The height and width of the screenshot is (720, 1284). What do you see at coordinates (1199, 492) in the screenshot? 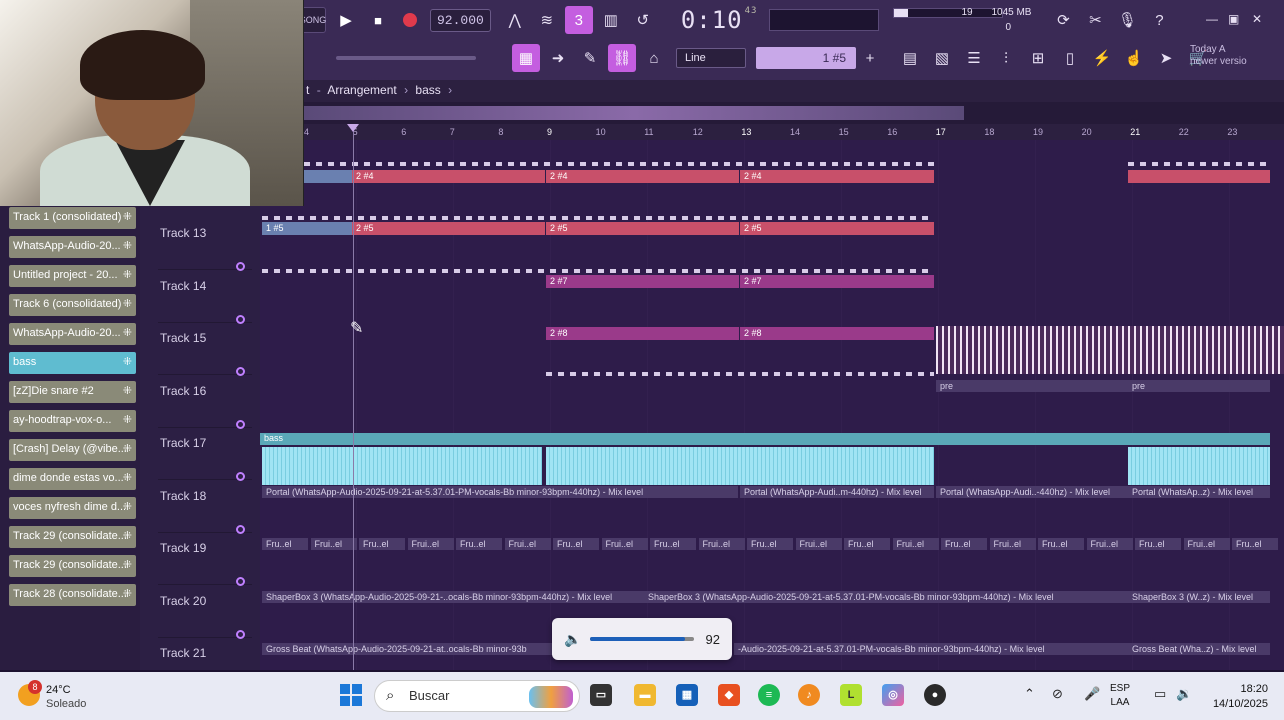
I see `automation-clip: Portal (WhatsAp..z) - Mix level` at bounding box center [1199, 492].